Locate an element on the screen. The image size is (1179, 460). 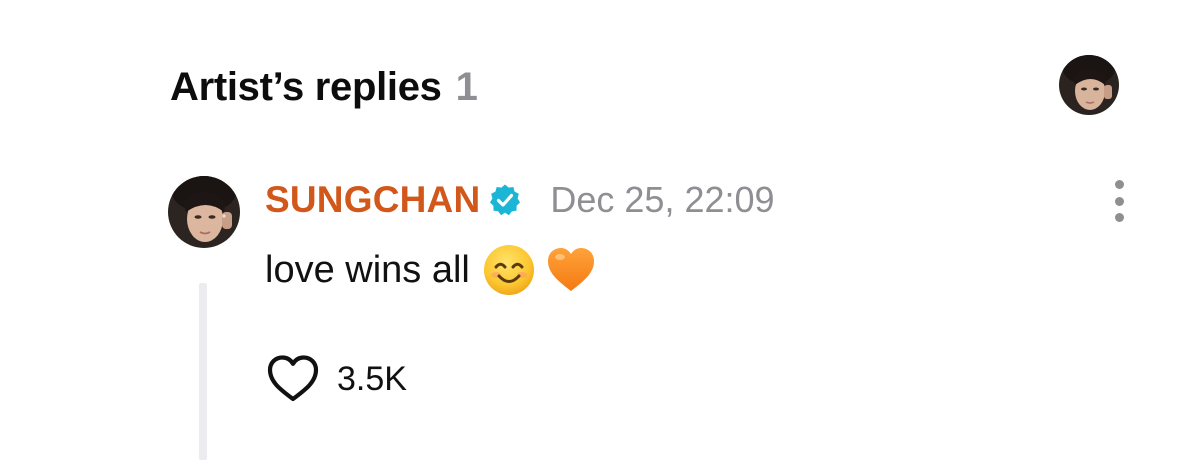
author-name: SUNGCHAN is located at coordinates (372, 200).